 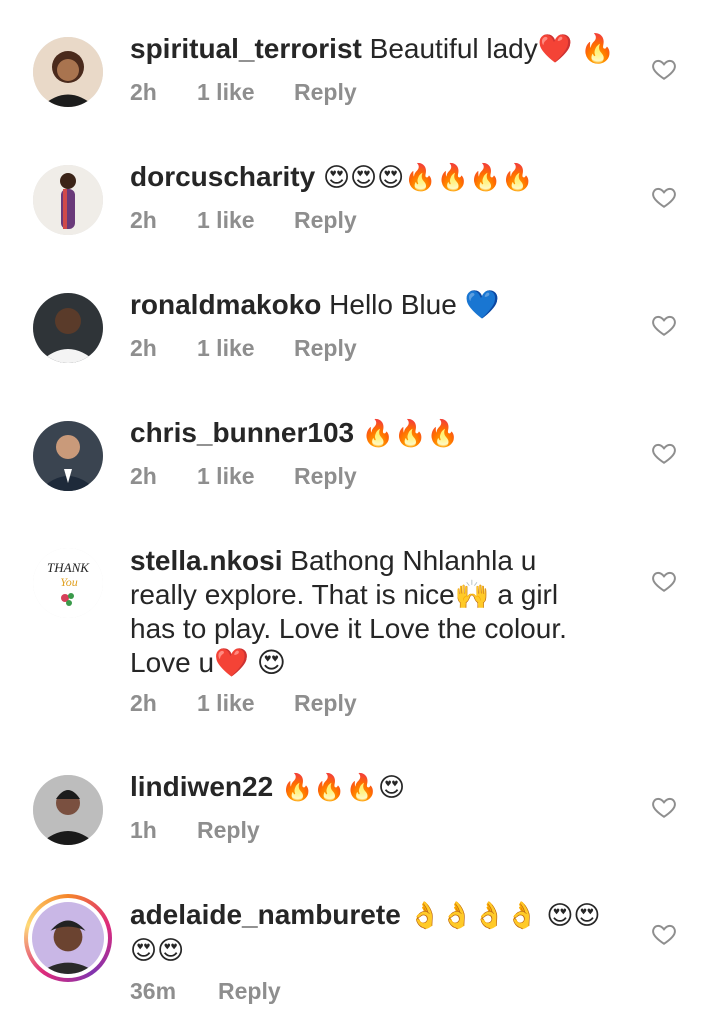 I want to click on comment-body: 😍😍😍🔥🔥🔥🔥, so click(x=428, y=178).